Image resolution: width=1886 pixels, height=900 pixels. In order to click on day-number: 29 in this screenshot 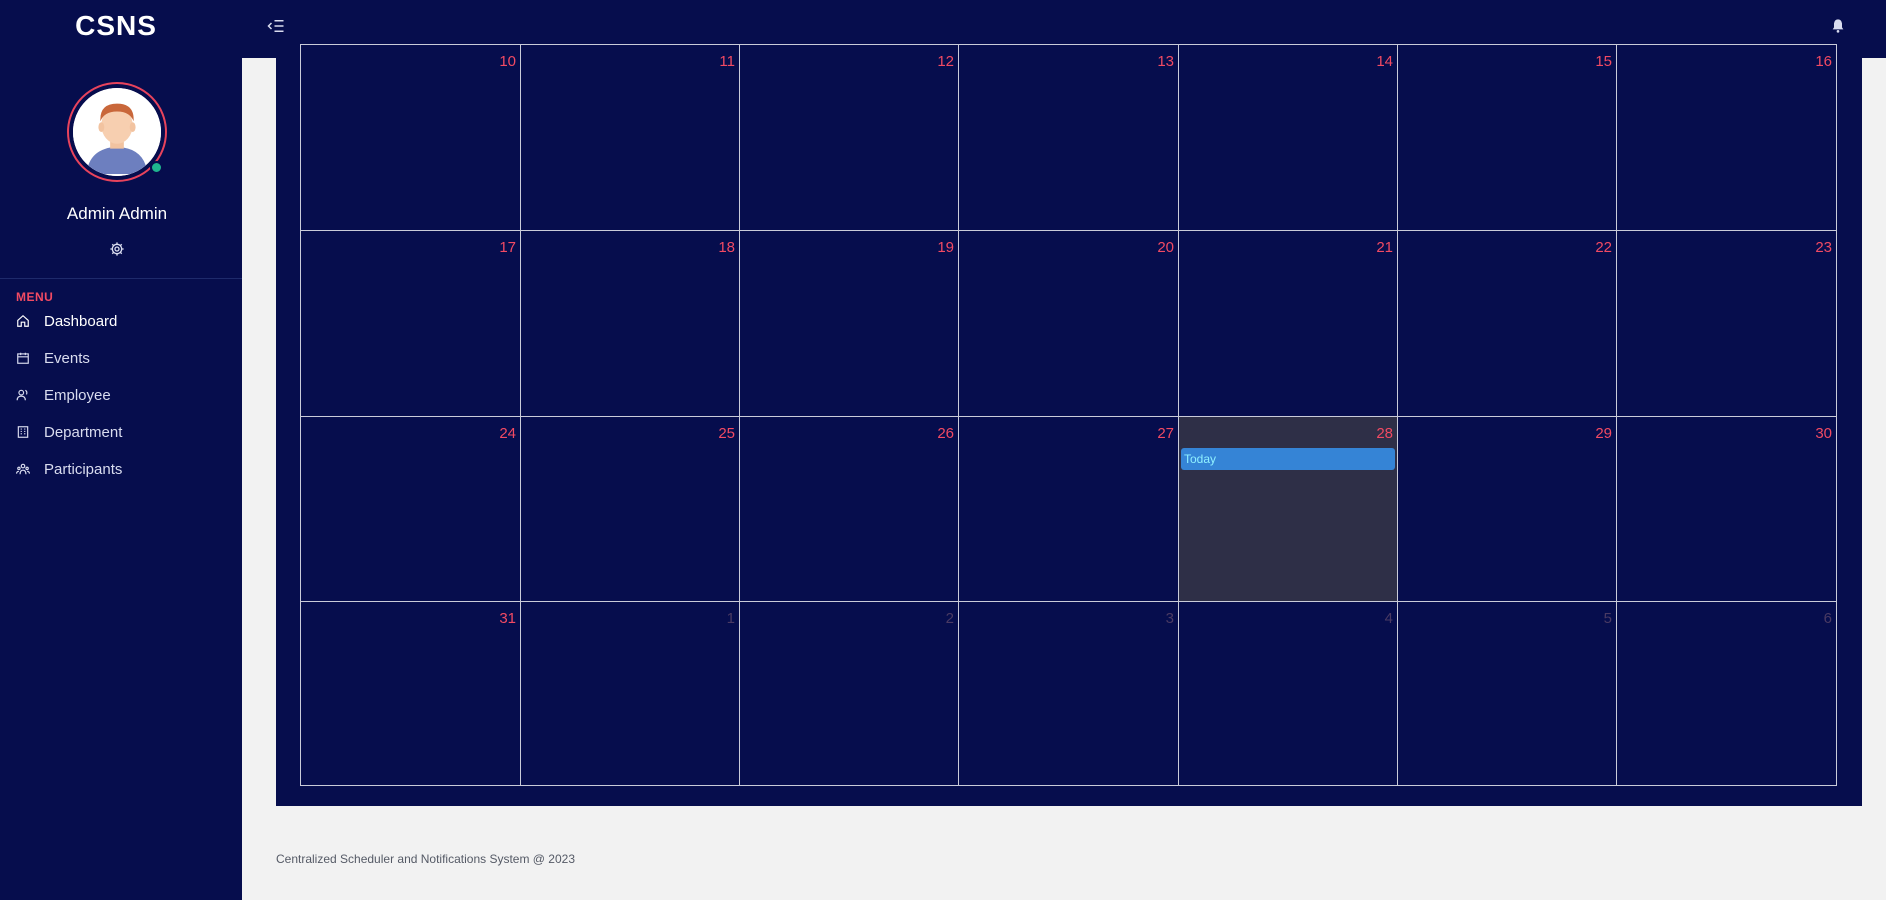, I will do `click(1603, 433)`.